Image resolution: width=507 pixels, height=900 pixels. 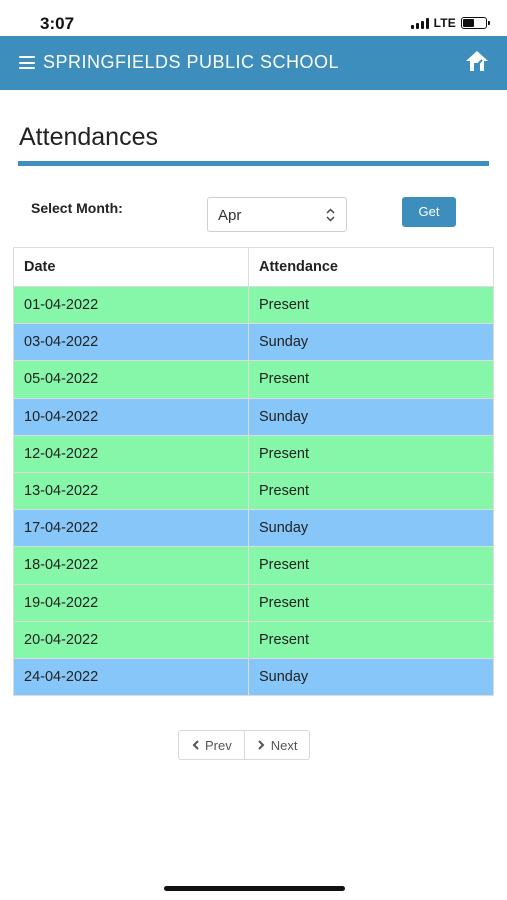 What do you see at coordinates (298, 267) in the screenshot?
I see `column-header-attendance: Attendance` at bounding box center [298, 267].